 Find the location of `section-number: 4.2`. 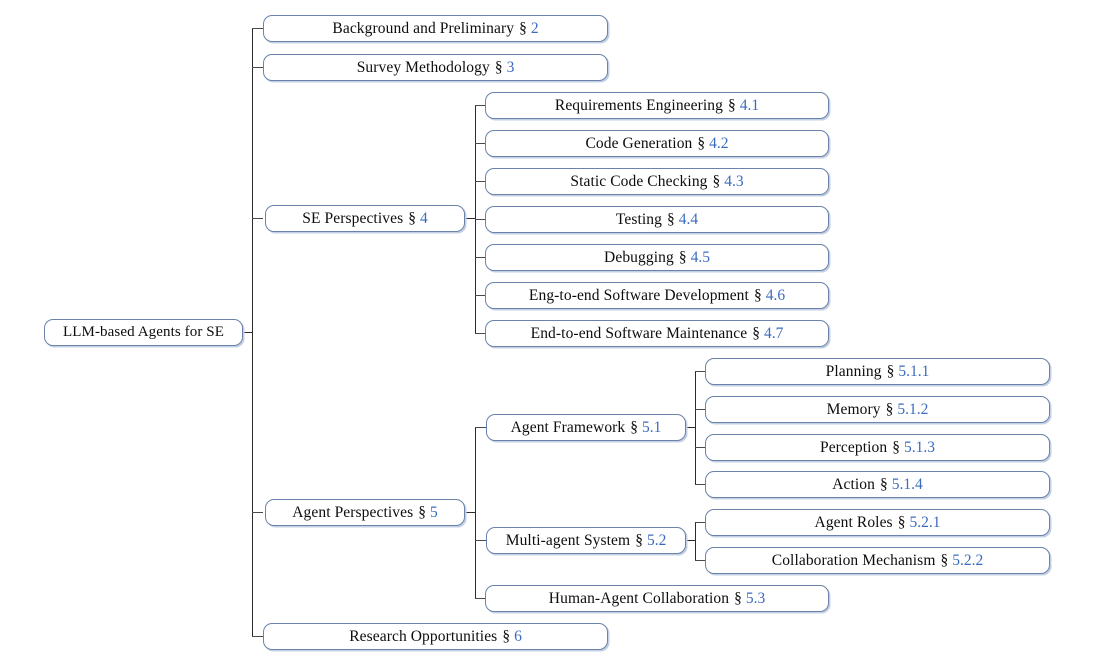

section-number: 4.2 is located at coordinates (719, 143).